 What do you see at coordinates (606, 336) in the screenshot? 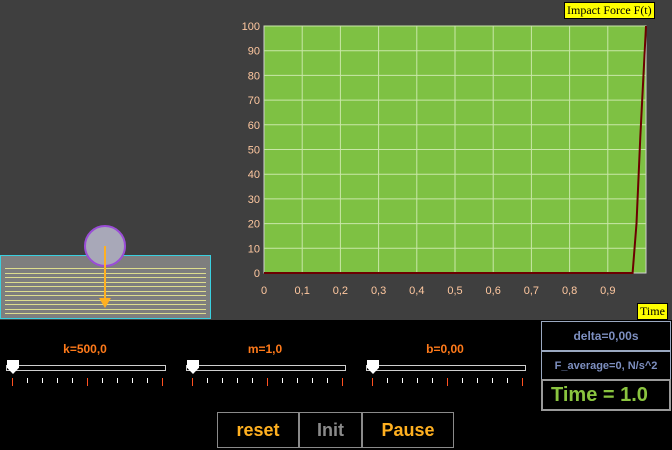
I see `delta-readout: delta=0,00s` at bounding box center [606, 336].